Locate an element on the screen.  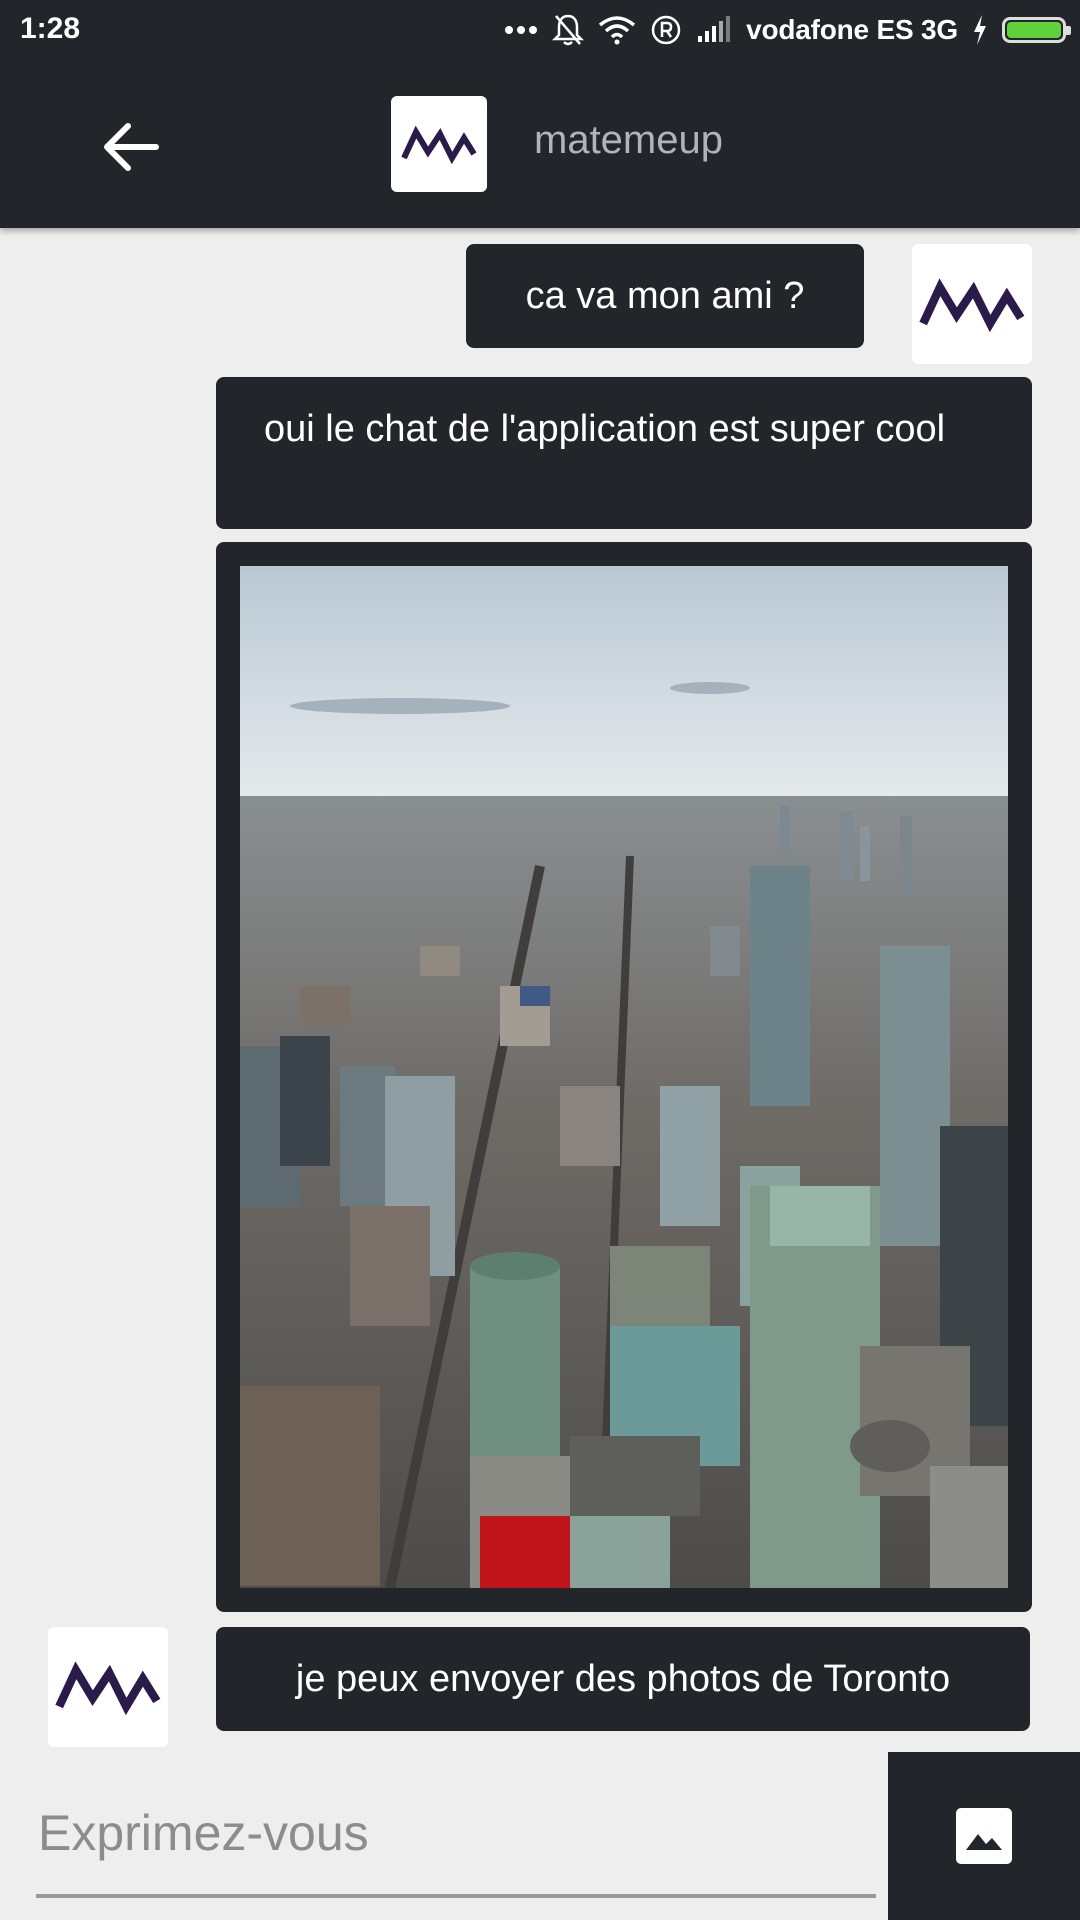
message-text: ca va mon ami ? is located at coordinates (665, 296).